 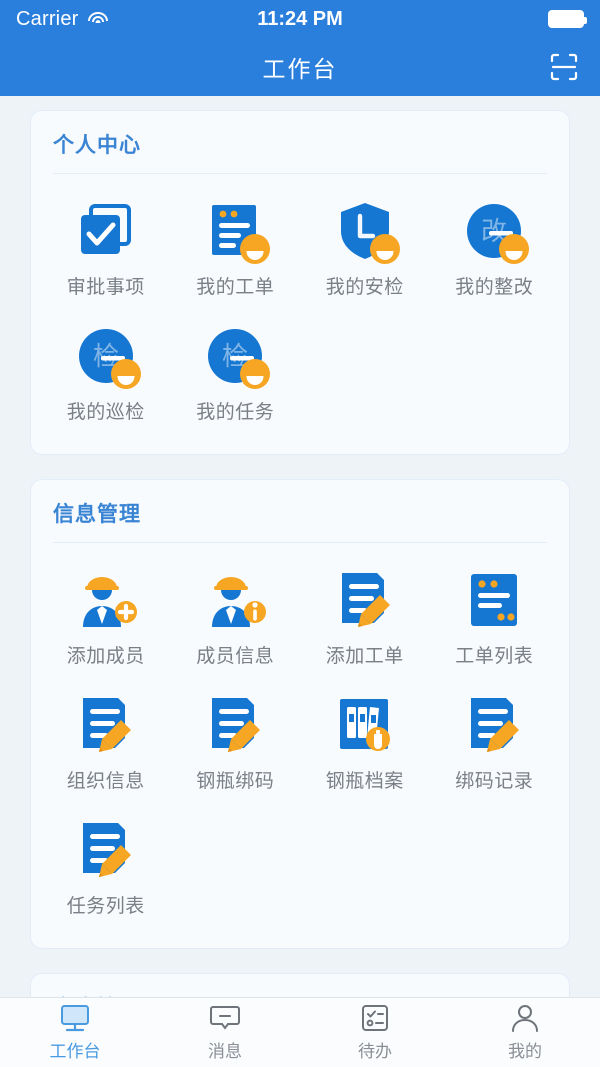 I want to click on tab-chat-bubble: 消息, so click(x=225, y=1032).